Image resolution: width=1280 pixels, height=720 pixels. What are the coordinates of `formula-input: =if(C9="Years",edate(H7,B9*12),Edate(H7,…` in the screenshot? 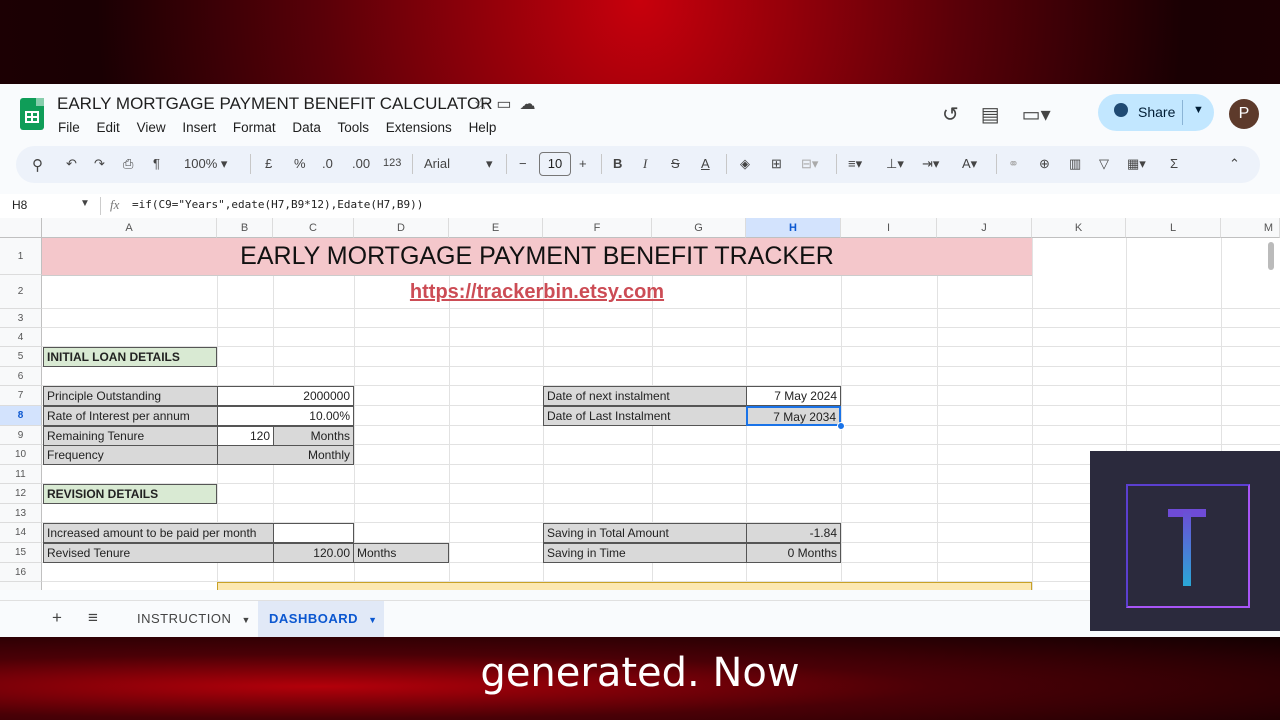 It's located at (277, 204).